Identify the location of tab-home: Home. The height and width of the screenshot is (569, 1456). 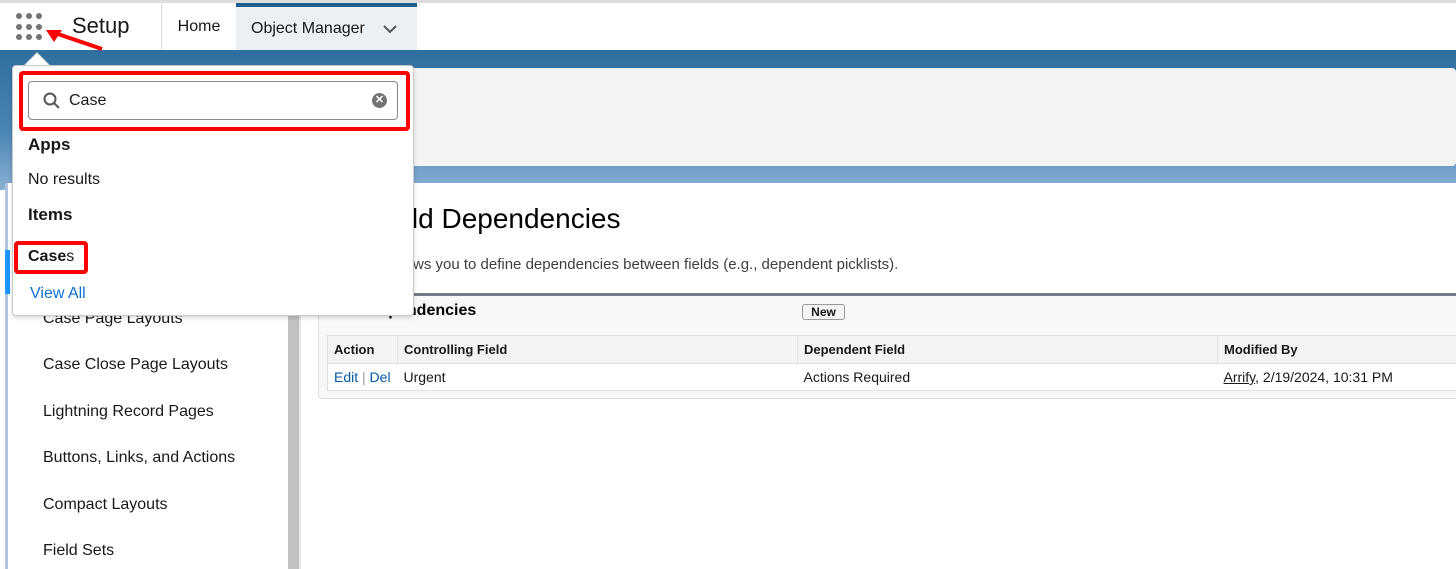
(198, 26).